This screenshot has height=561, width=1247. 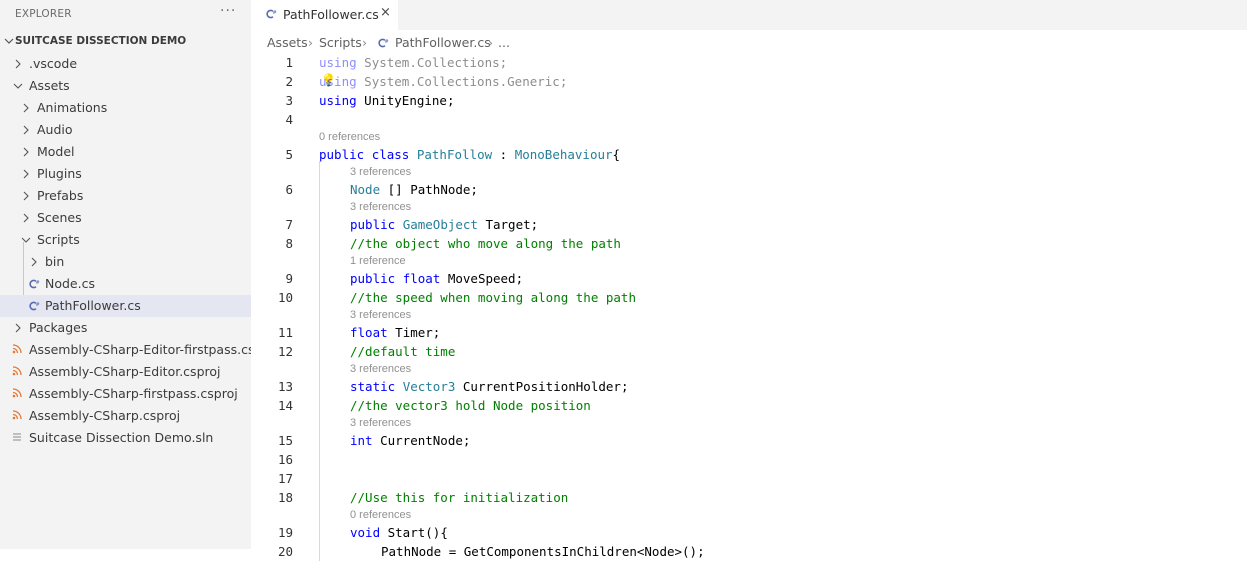 I want to click on close-icon: ×, so click(x=385, y=12).